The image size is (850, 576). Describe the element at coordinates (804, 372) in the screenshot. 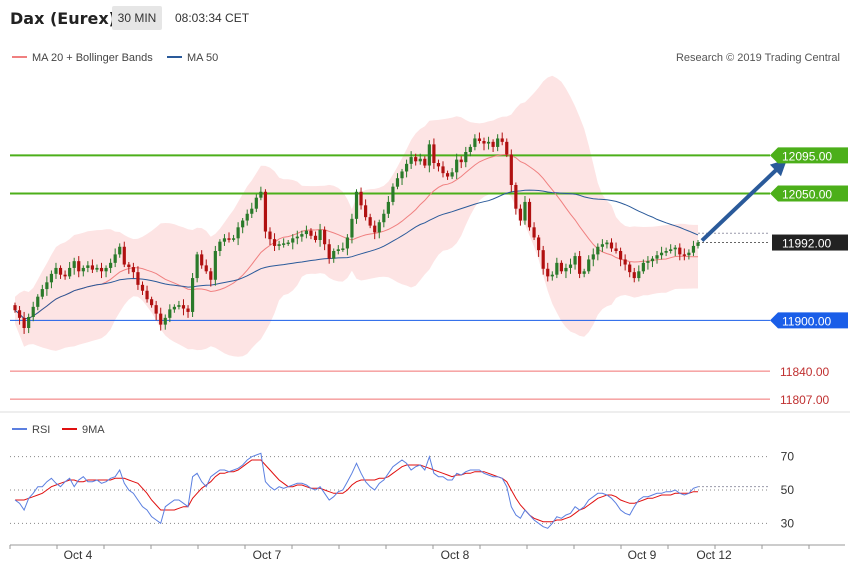

I see `support-label: 11840.00` at that location.